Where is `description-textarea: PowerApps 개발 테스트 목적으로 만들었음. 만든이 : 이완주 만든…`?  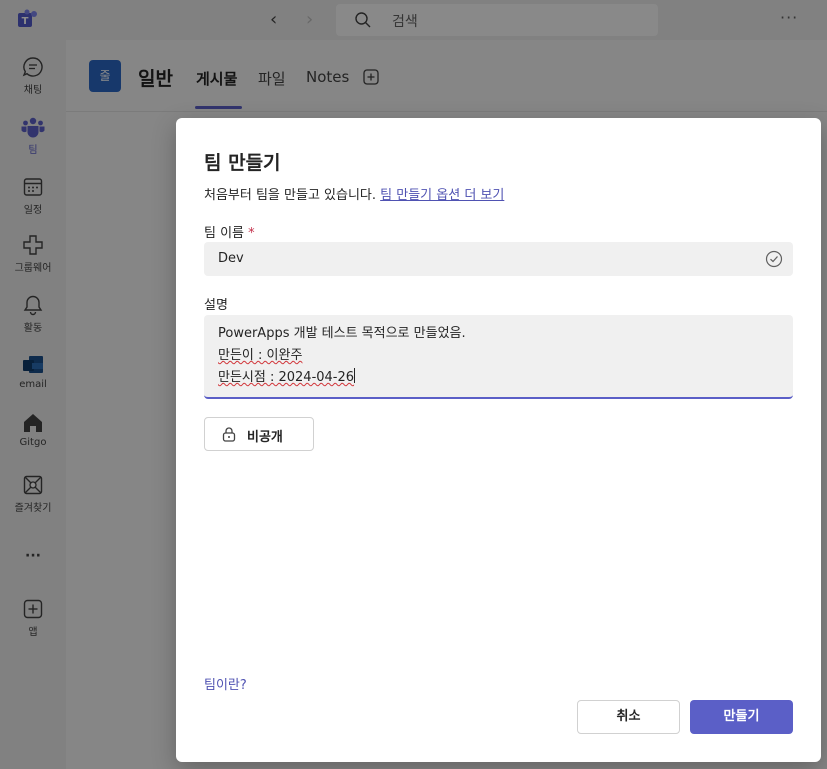 description-textarea: PowerApps 개발 테스트 목적으로 만들었음. 만든이 : 이완주 만든… is located at coordinates (498, 357).